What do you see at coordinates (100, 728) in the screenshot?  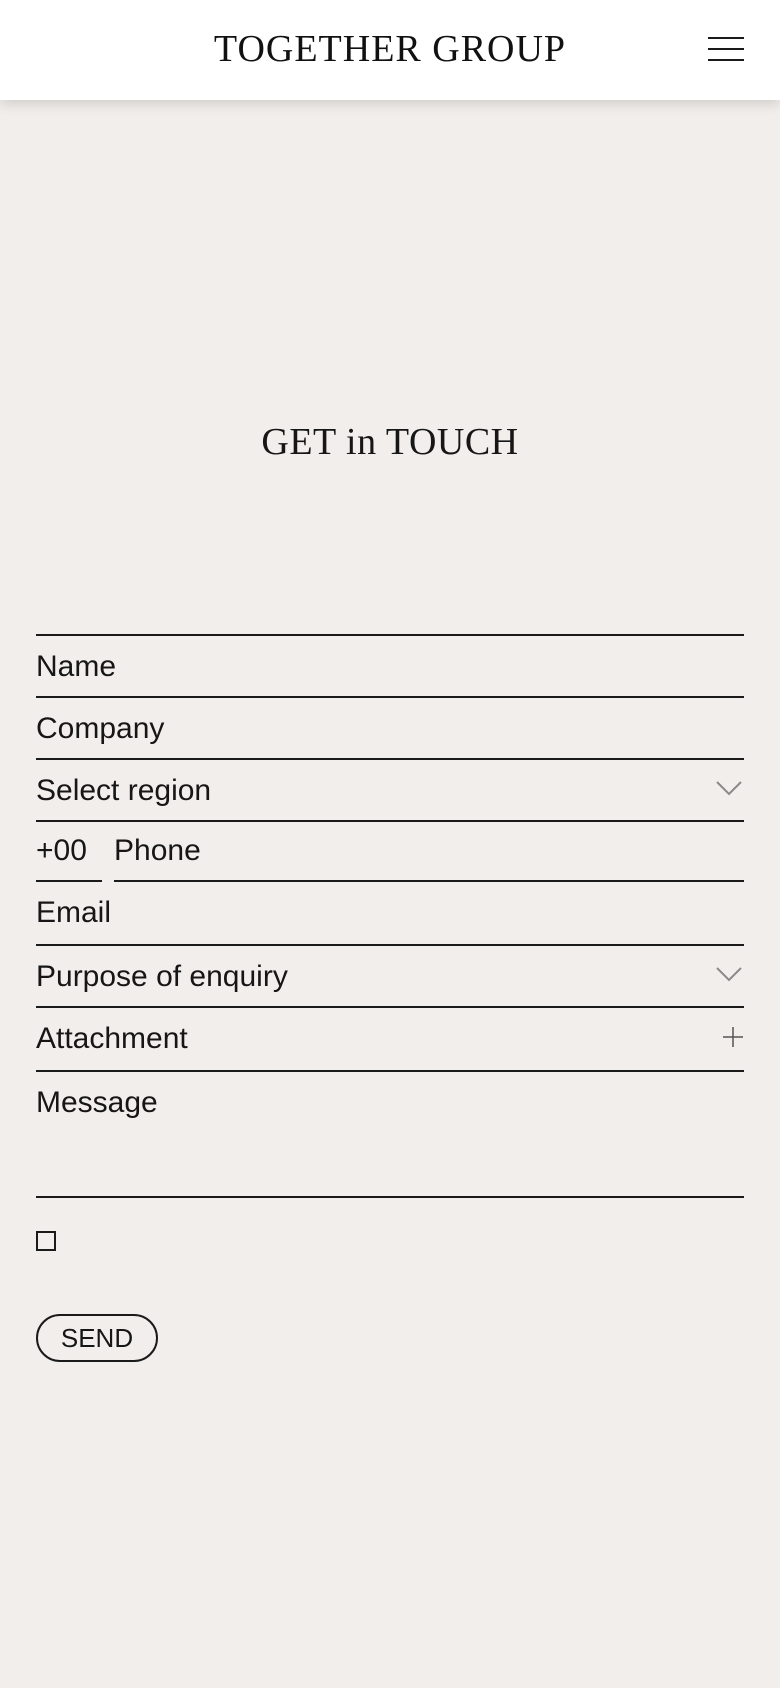 I see `company-placeholder: Company` at bounding box center [100, 728].